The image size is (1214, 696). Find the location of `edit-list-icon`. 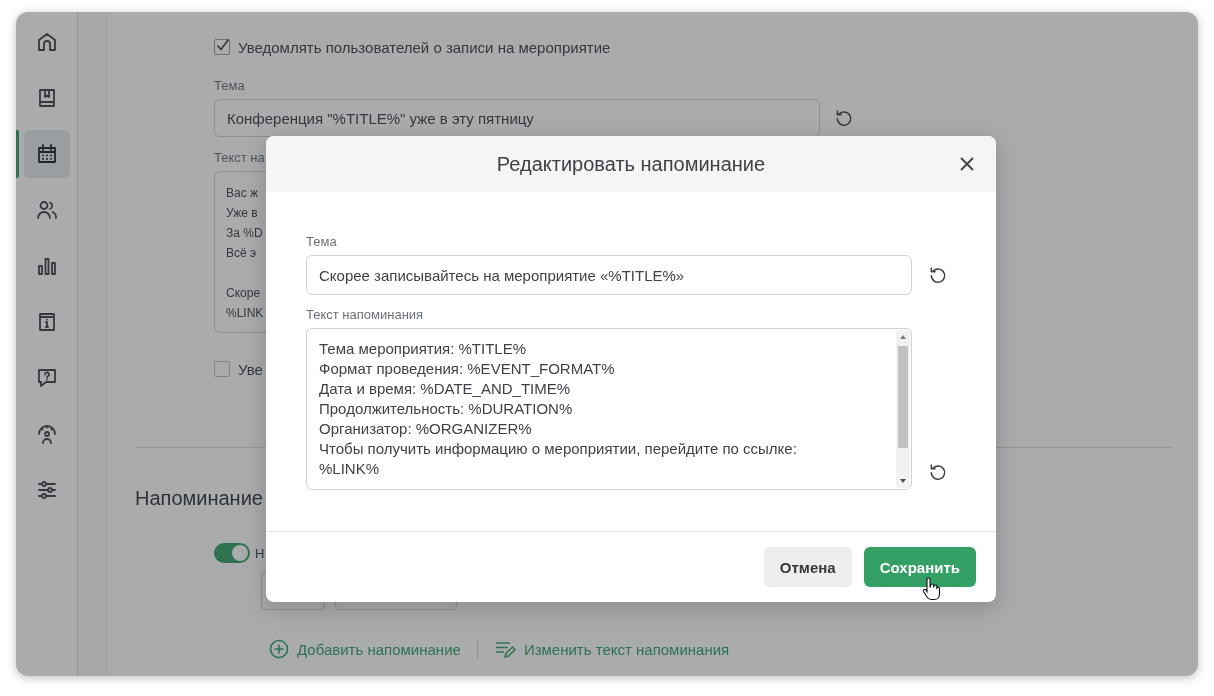

edit-list-icon is located at coordinates (504, 649).